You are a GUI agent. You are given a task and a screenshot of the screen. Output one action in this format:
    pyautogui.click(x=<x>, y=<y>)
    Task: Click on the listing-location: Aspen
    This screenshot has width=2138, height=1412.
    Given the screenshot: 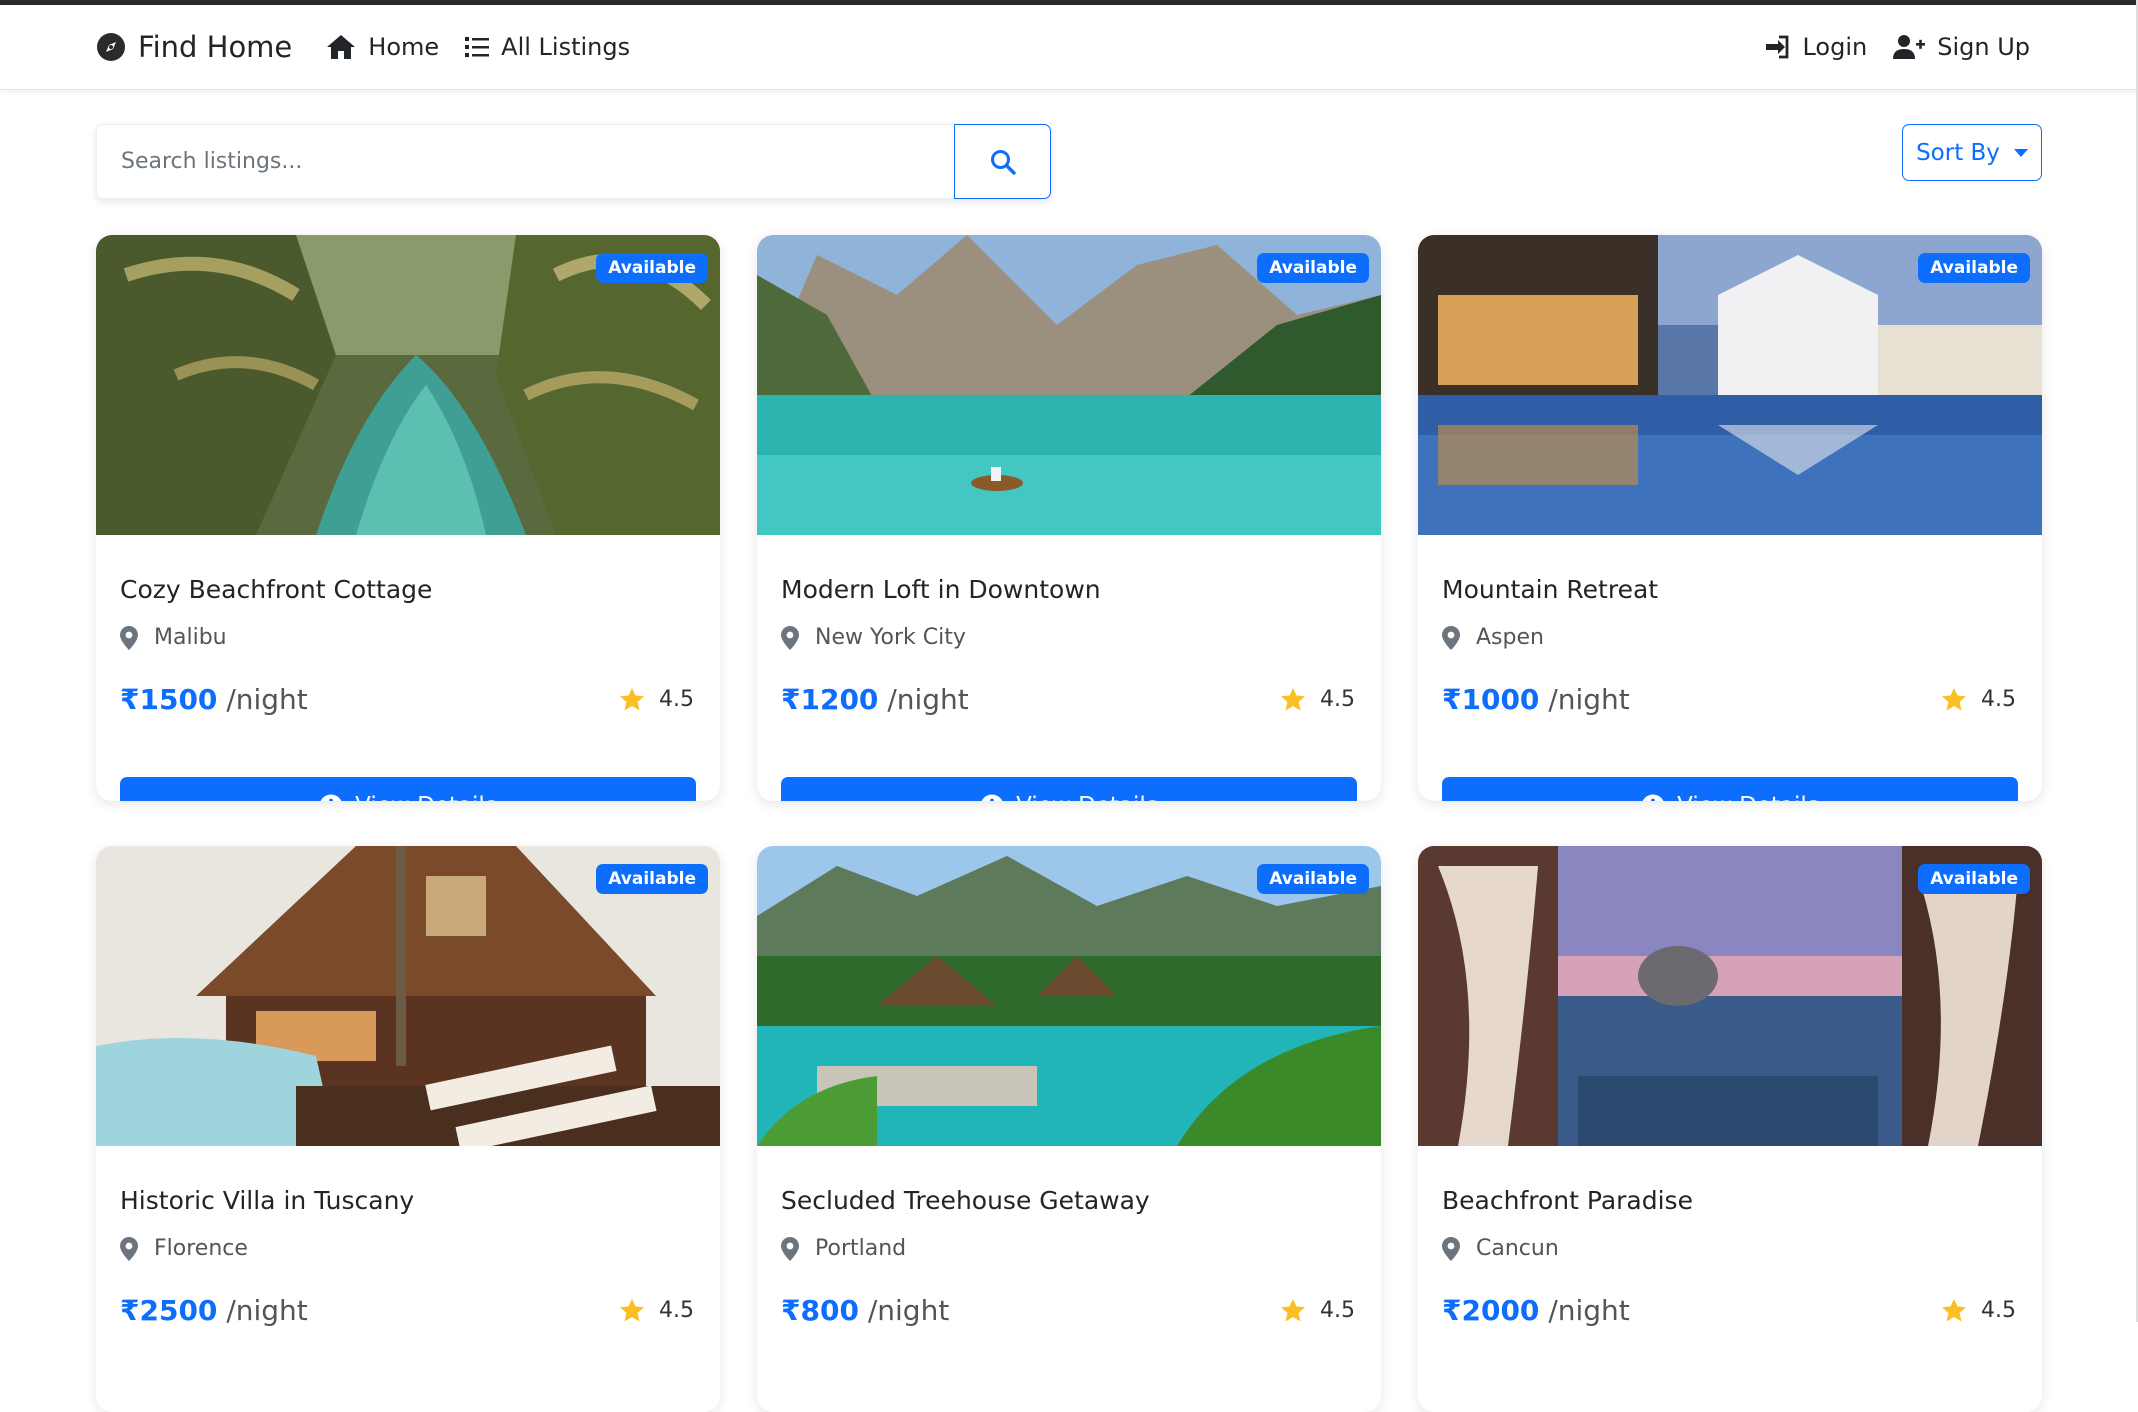 What is the action you would take?
    pyautogui.click(x=1493, y=637)
    